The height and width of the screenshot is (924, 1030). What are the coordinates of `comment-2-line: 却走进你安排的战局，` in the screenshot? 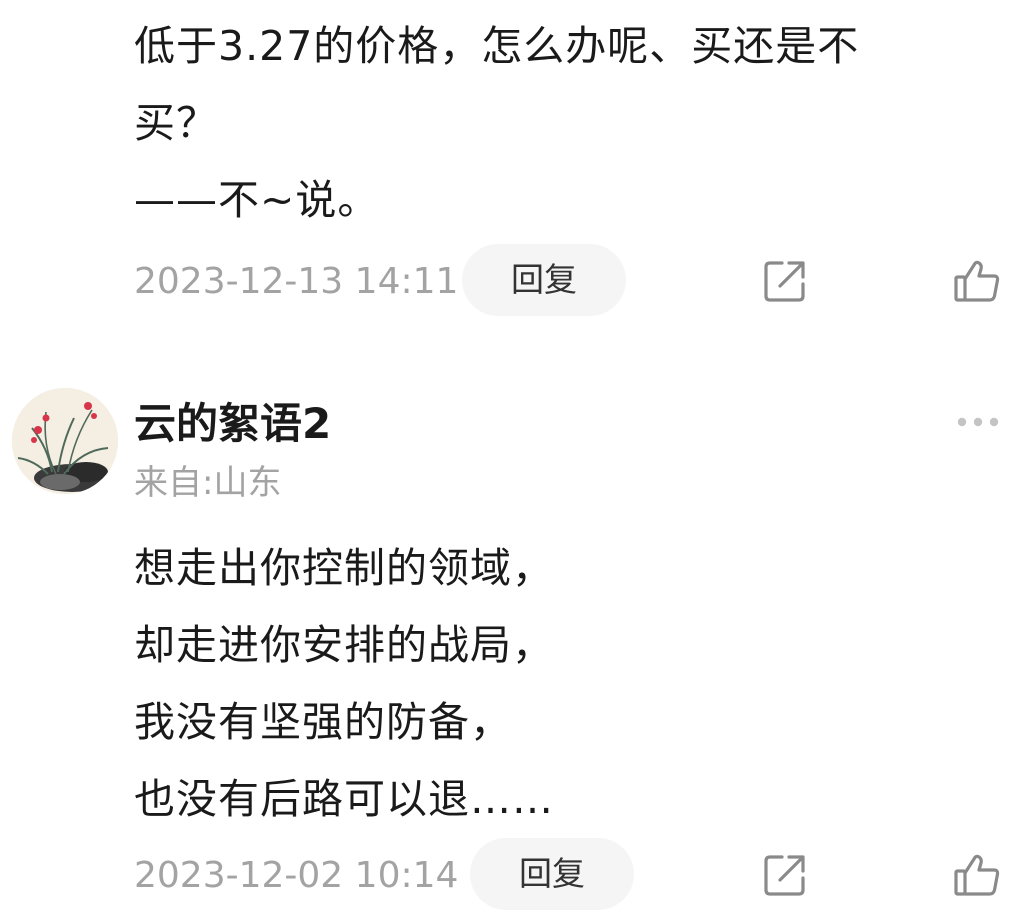 It's located at (344, 645).